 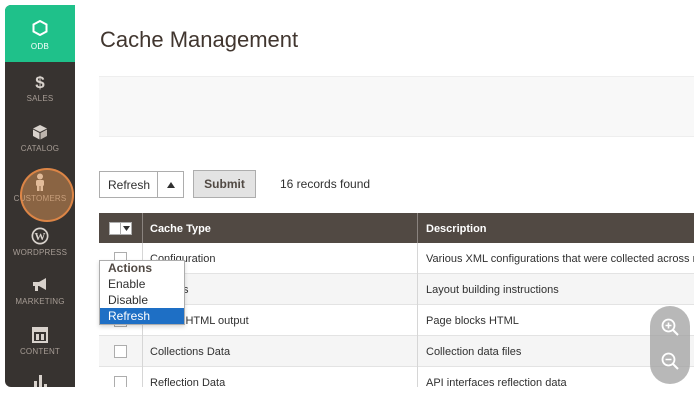 I want to click on sidebar-item-marketing: MARKETING, so click(x=40, y=293).